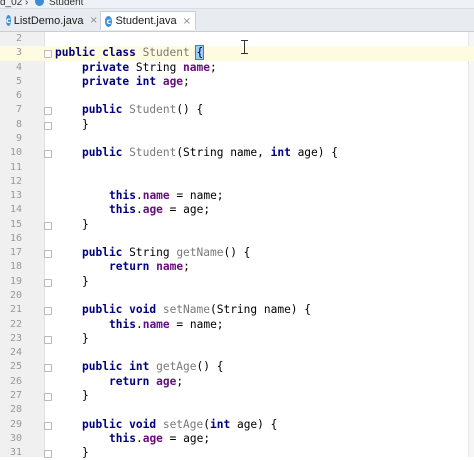 This screenshot has width=474, height=460. What do you see at coordinates (237, 325) in the screenshot?
I see `code-line: 22 this.name = name;` at bounding box center [237, 325].